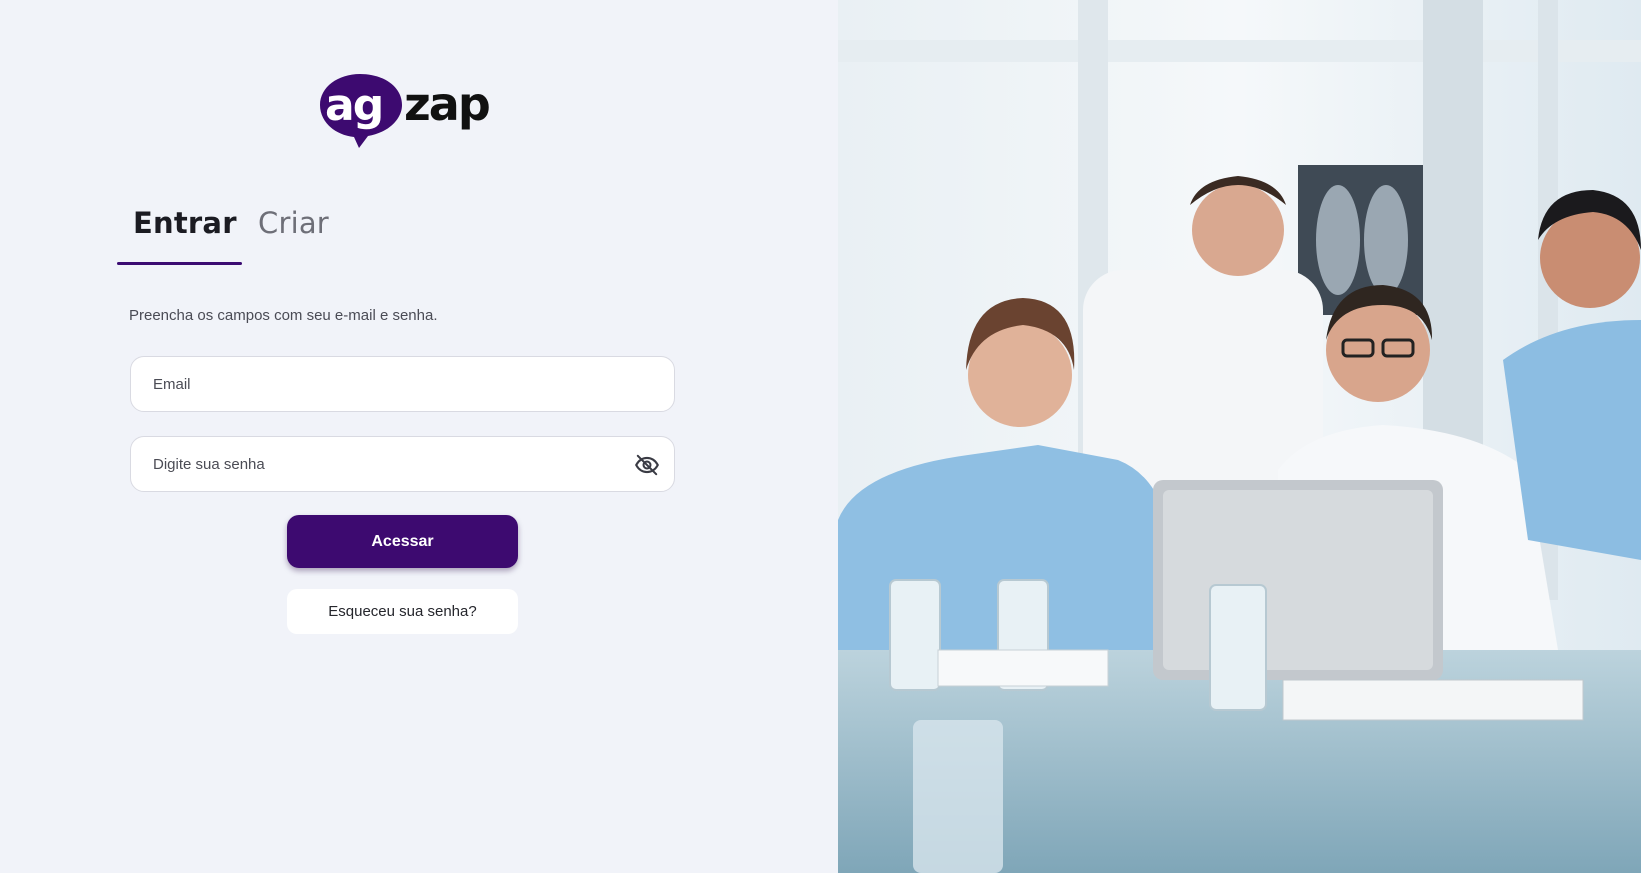  Describe the element at coordinates (388, 384) in the screenshot. I see `email-input` at that location.